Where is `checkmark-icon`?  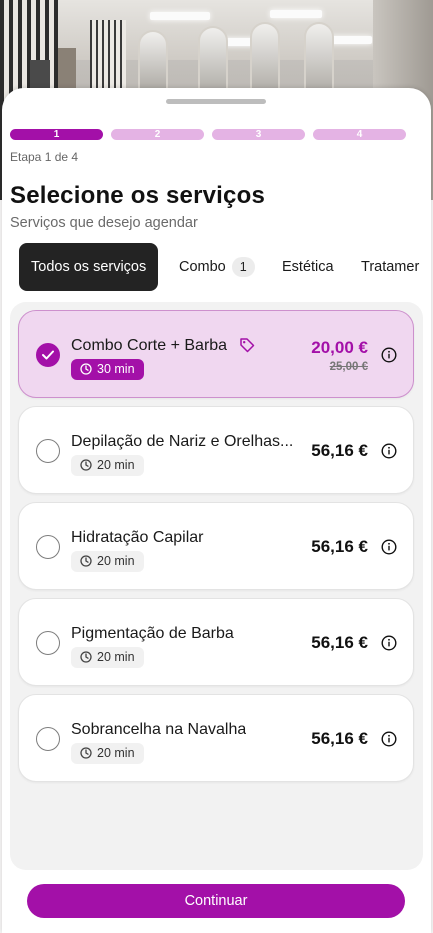
checkmark-icon is located at coordinates (48, 355).